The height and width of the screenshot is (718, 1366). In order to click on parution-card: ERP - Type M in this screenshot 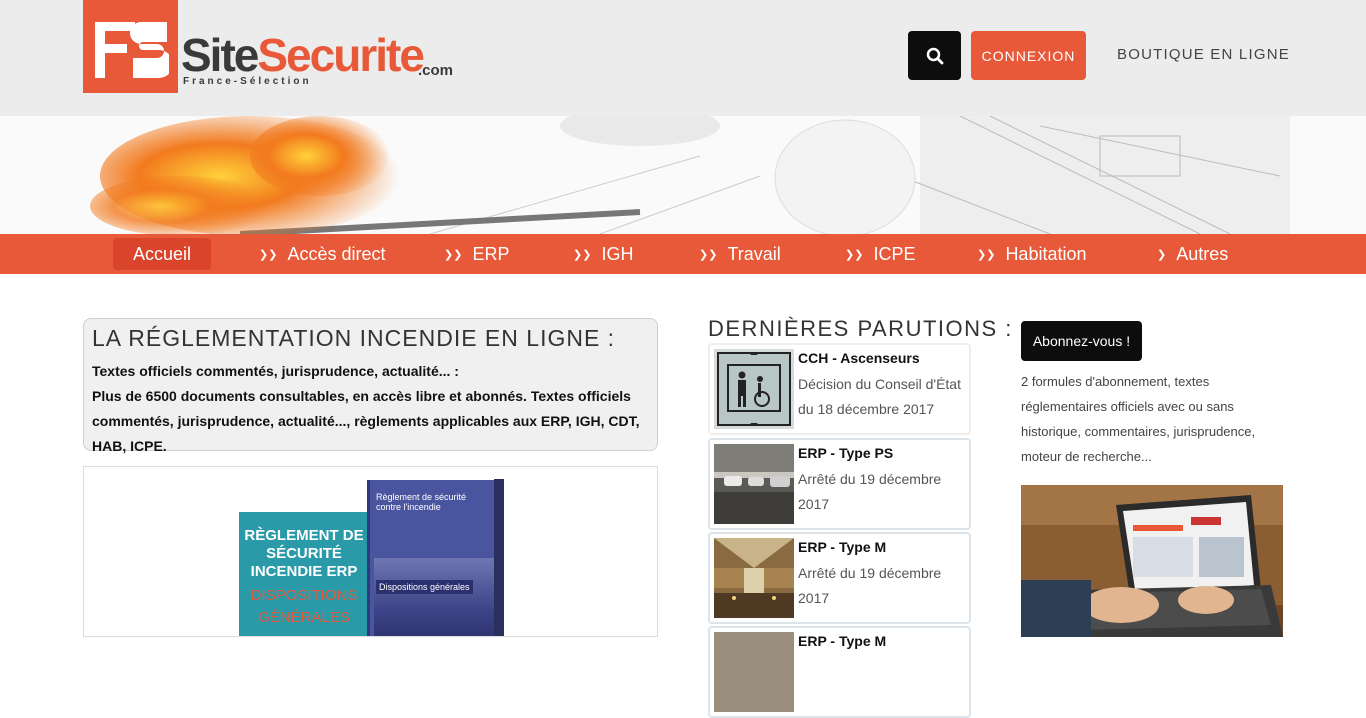, I will do `click(839, 672)`.